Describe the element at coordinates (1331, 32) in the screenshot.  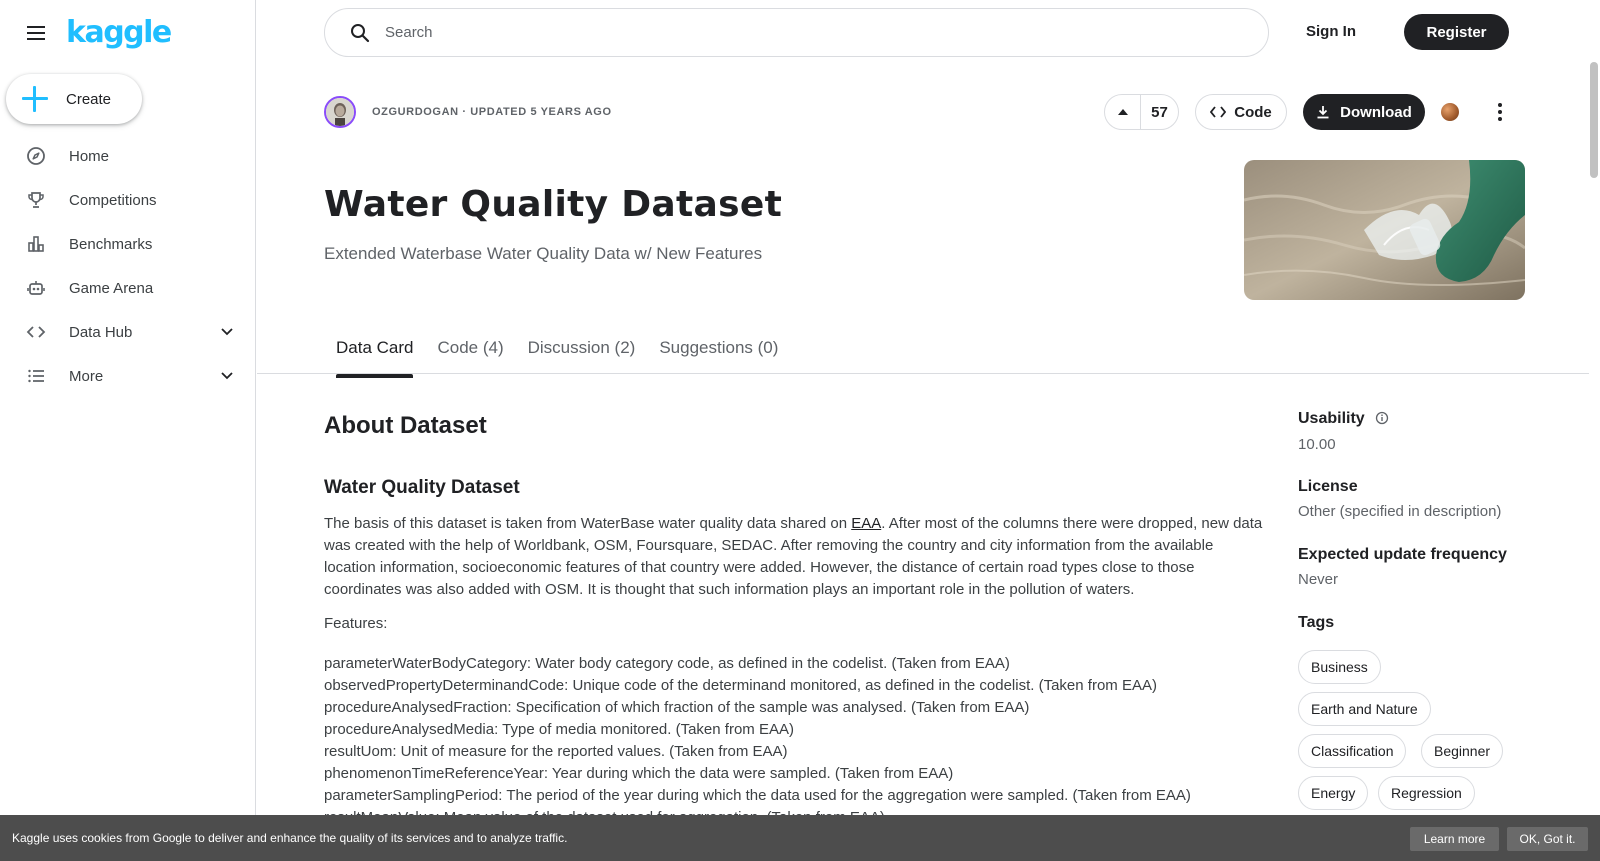
I see `sign-in-button: Sign In` at that location.